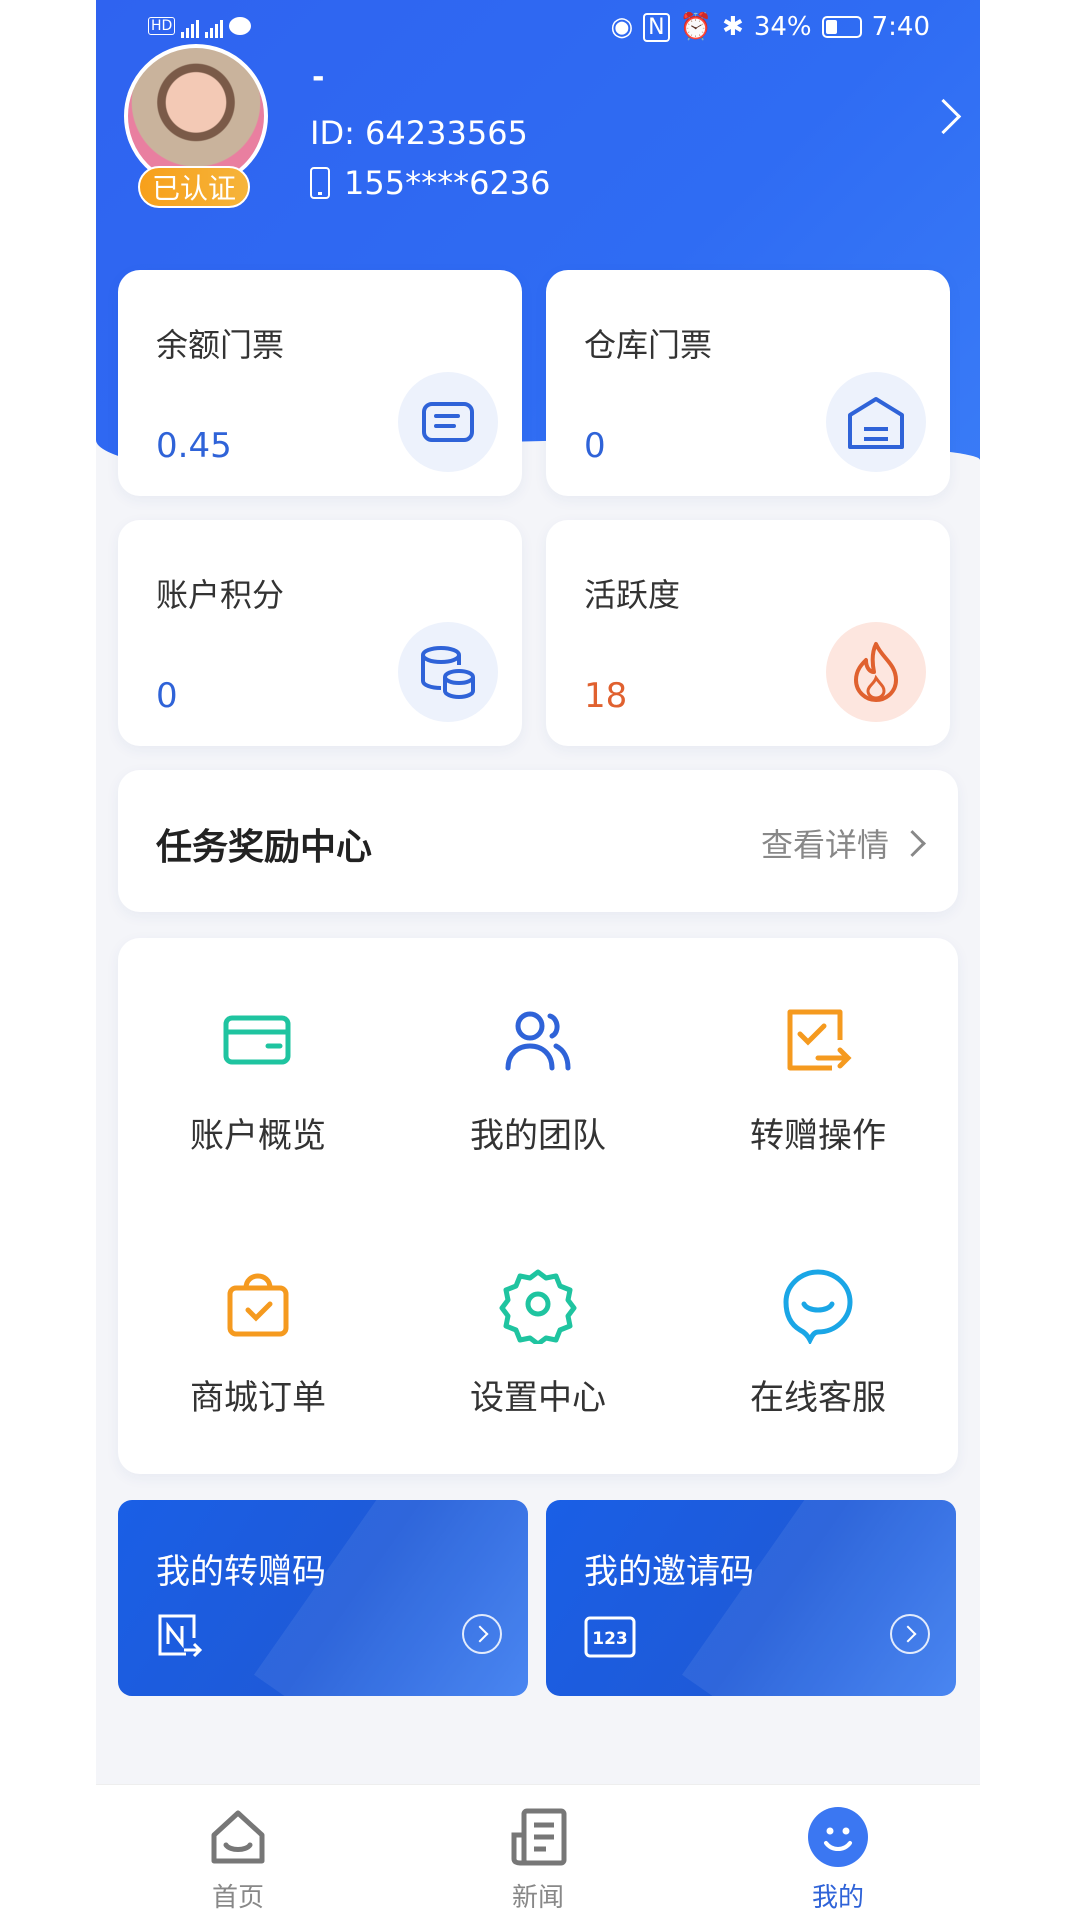 This screenshot has height=1920, width=1080. I want to click on network-indicators: HD, so click(200, 26).